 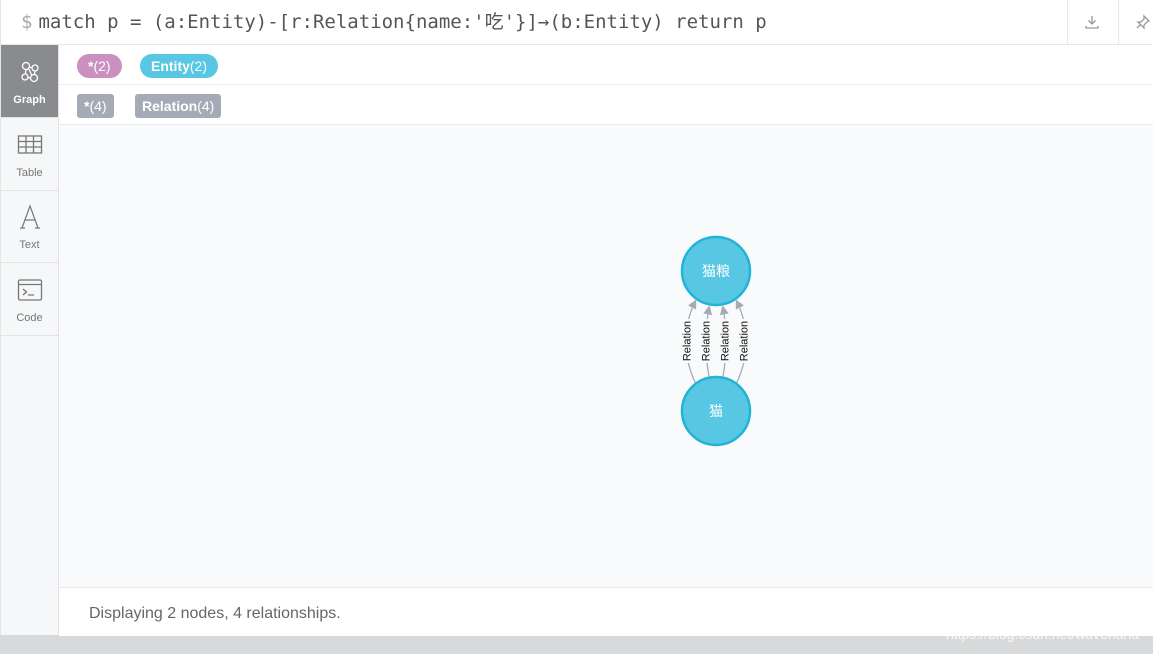 I want to click on node-label-all: *(2), so click(x=99, y=66).